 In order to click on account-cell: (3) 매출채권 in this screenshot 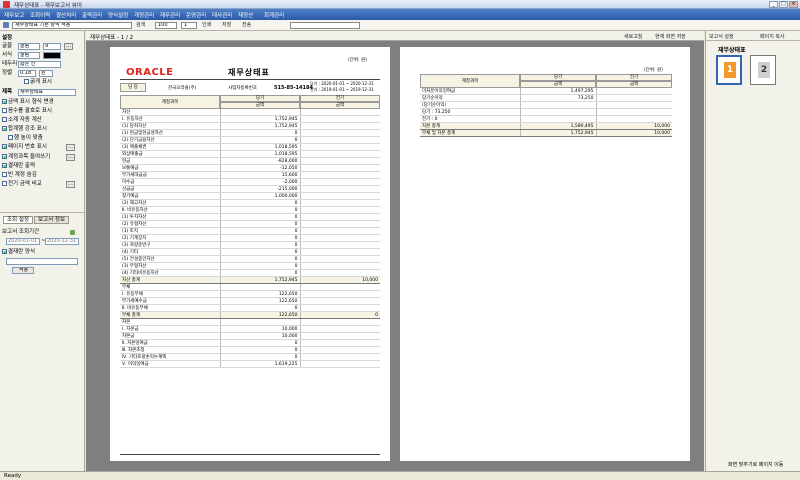, I will do `click(170, 147)`.